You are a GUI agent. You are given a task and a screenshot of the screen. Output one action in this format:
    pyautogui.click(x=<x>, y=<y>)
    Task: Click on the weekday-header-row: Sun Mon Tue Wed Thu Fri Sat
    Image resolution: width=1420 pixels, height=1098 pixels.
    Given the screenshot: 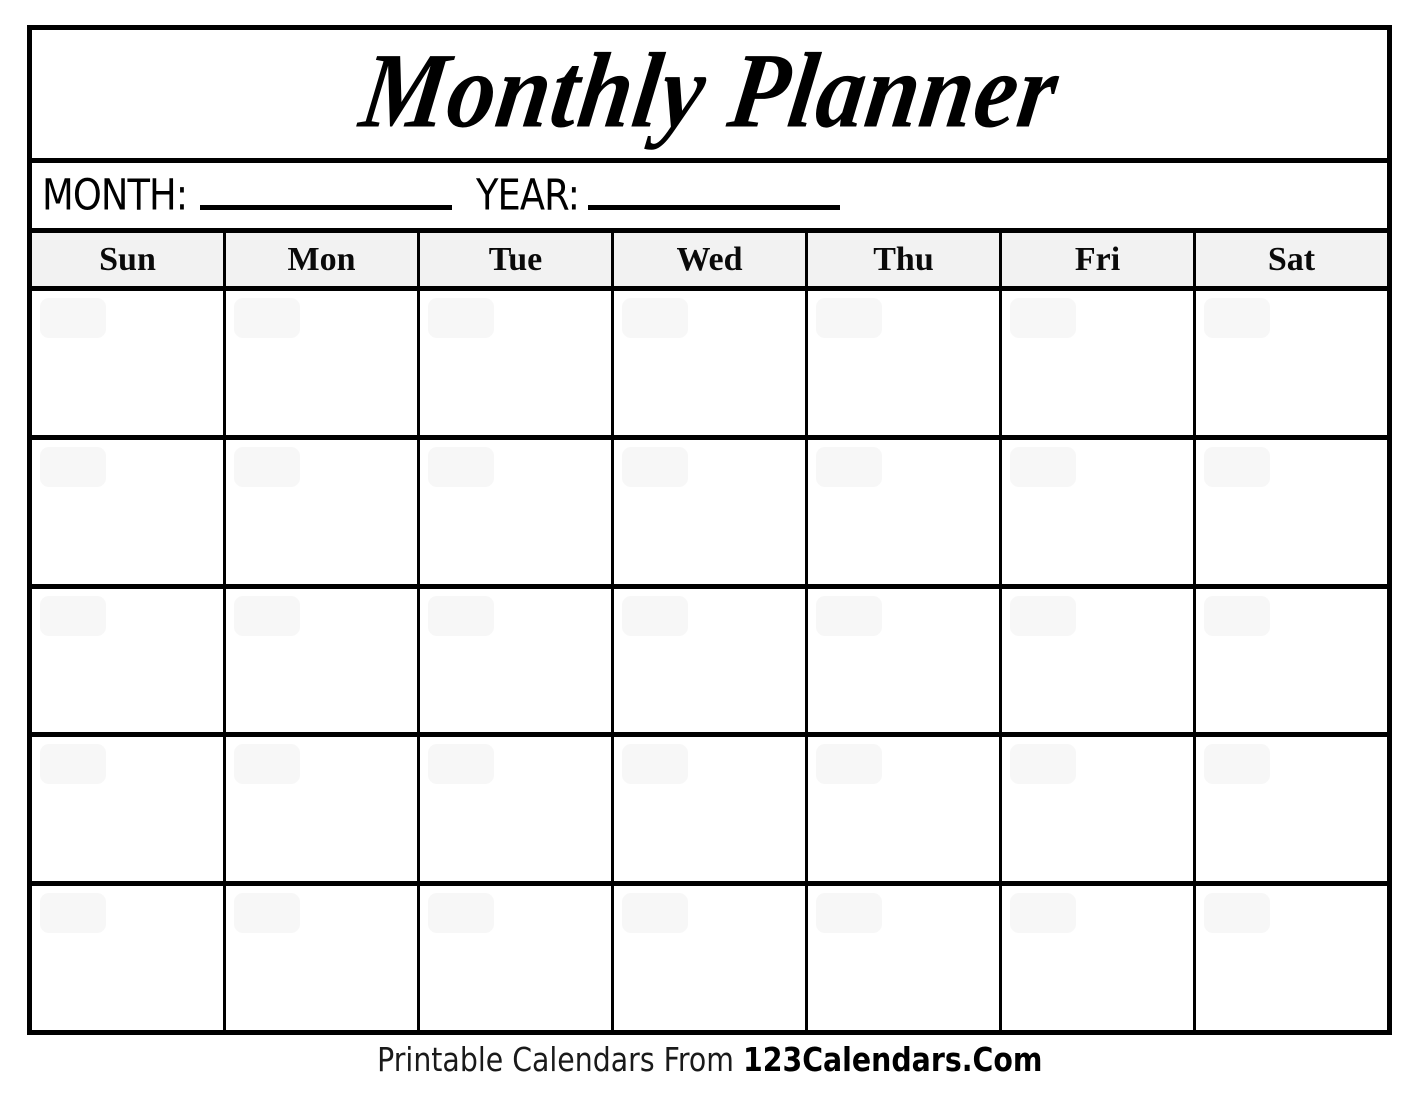 What is the action you would take?
    pyautogui.click(x=709, y=262)
    